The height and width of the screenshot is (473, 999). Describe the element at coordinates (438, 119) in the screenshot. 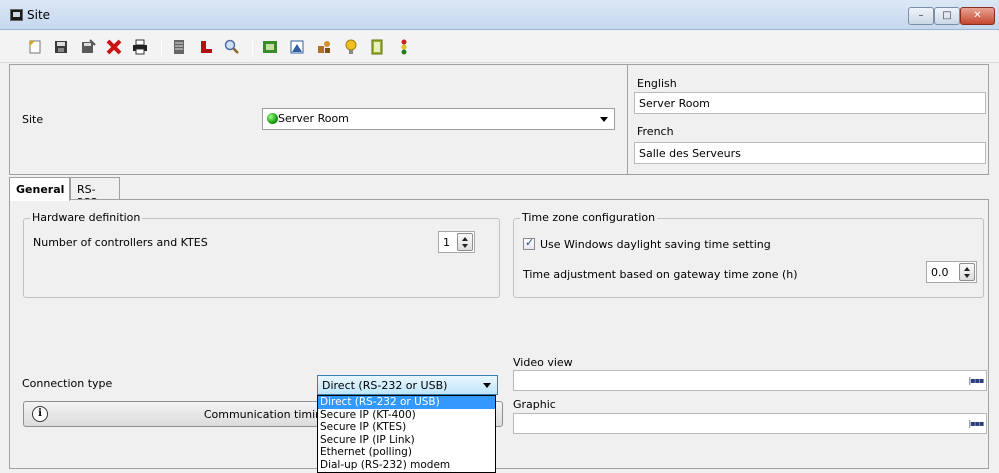

I see `site-select: Server Room` at that location.